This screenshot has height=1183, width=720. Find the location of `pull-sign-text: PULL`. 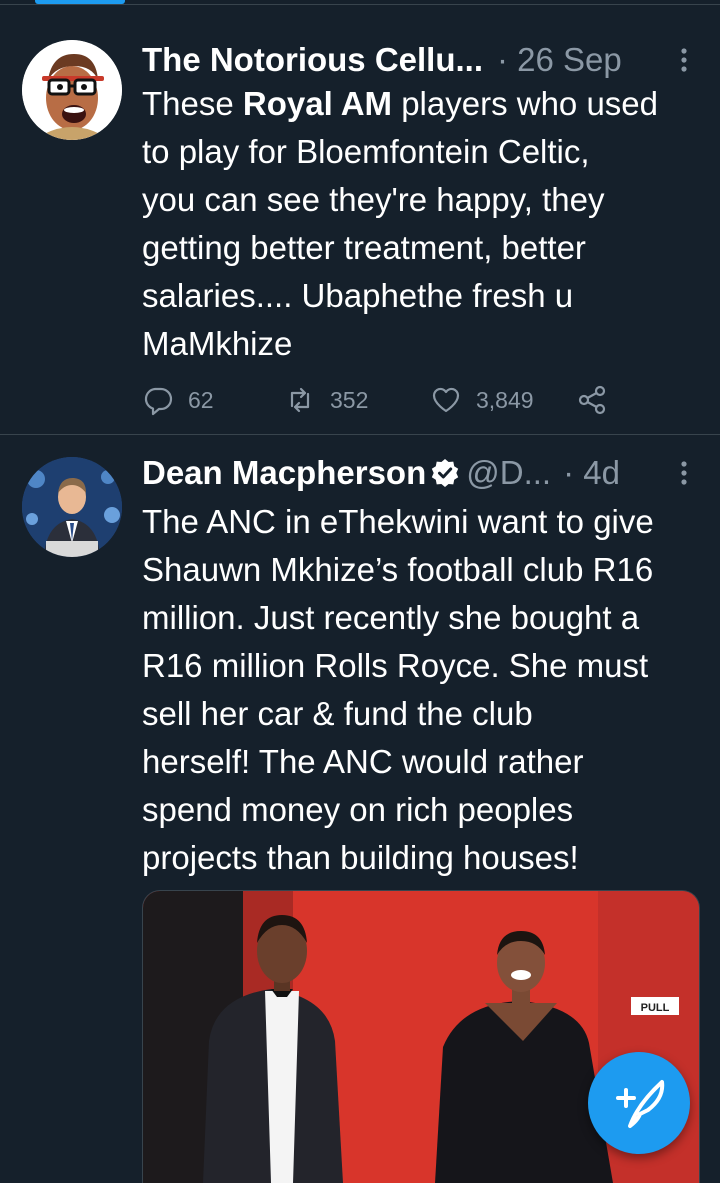

pull-sign-text: PULL is located at coordinates (655, 1008).